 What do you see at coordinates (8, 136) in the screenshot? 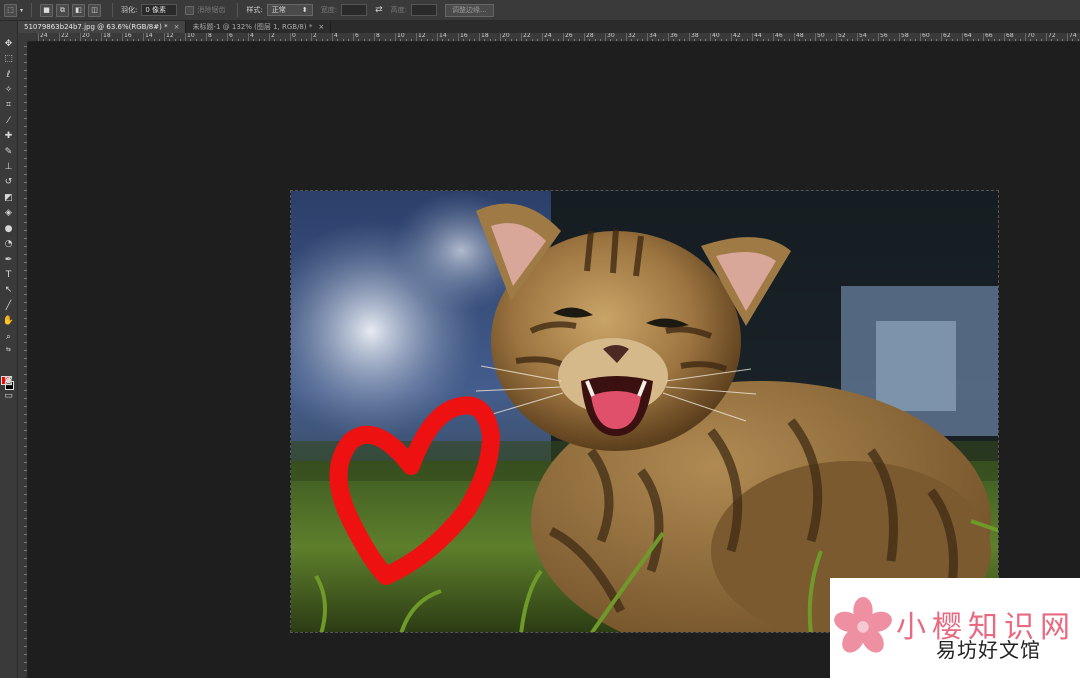
I see `healing-brush-tool-icon: ✚` at bounding box center [8, 136].